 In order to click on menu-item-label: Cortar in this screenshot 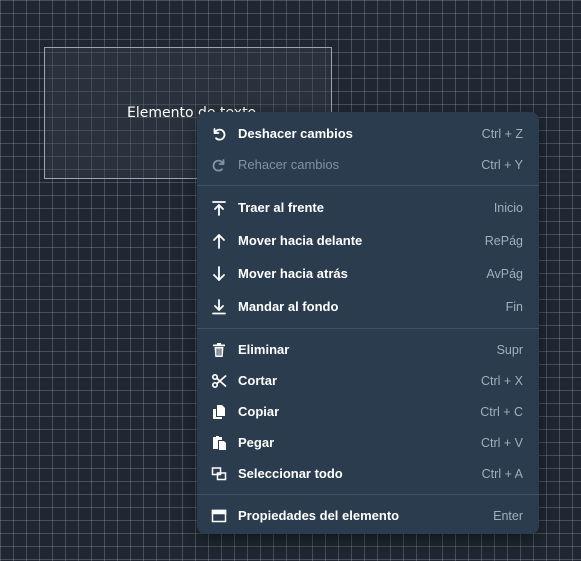, I will do `click(258, 380)`.